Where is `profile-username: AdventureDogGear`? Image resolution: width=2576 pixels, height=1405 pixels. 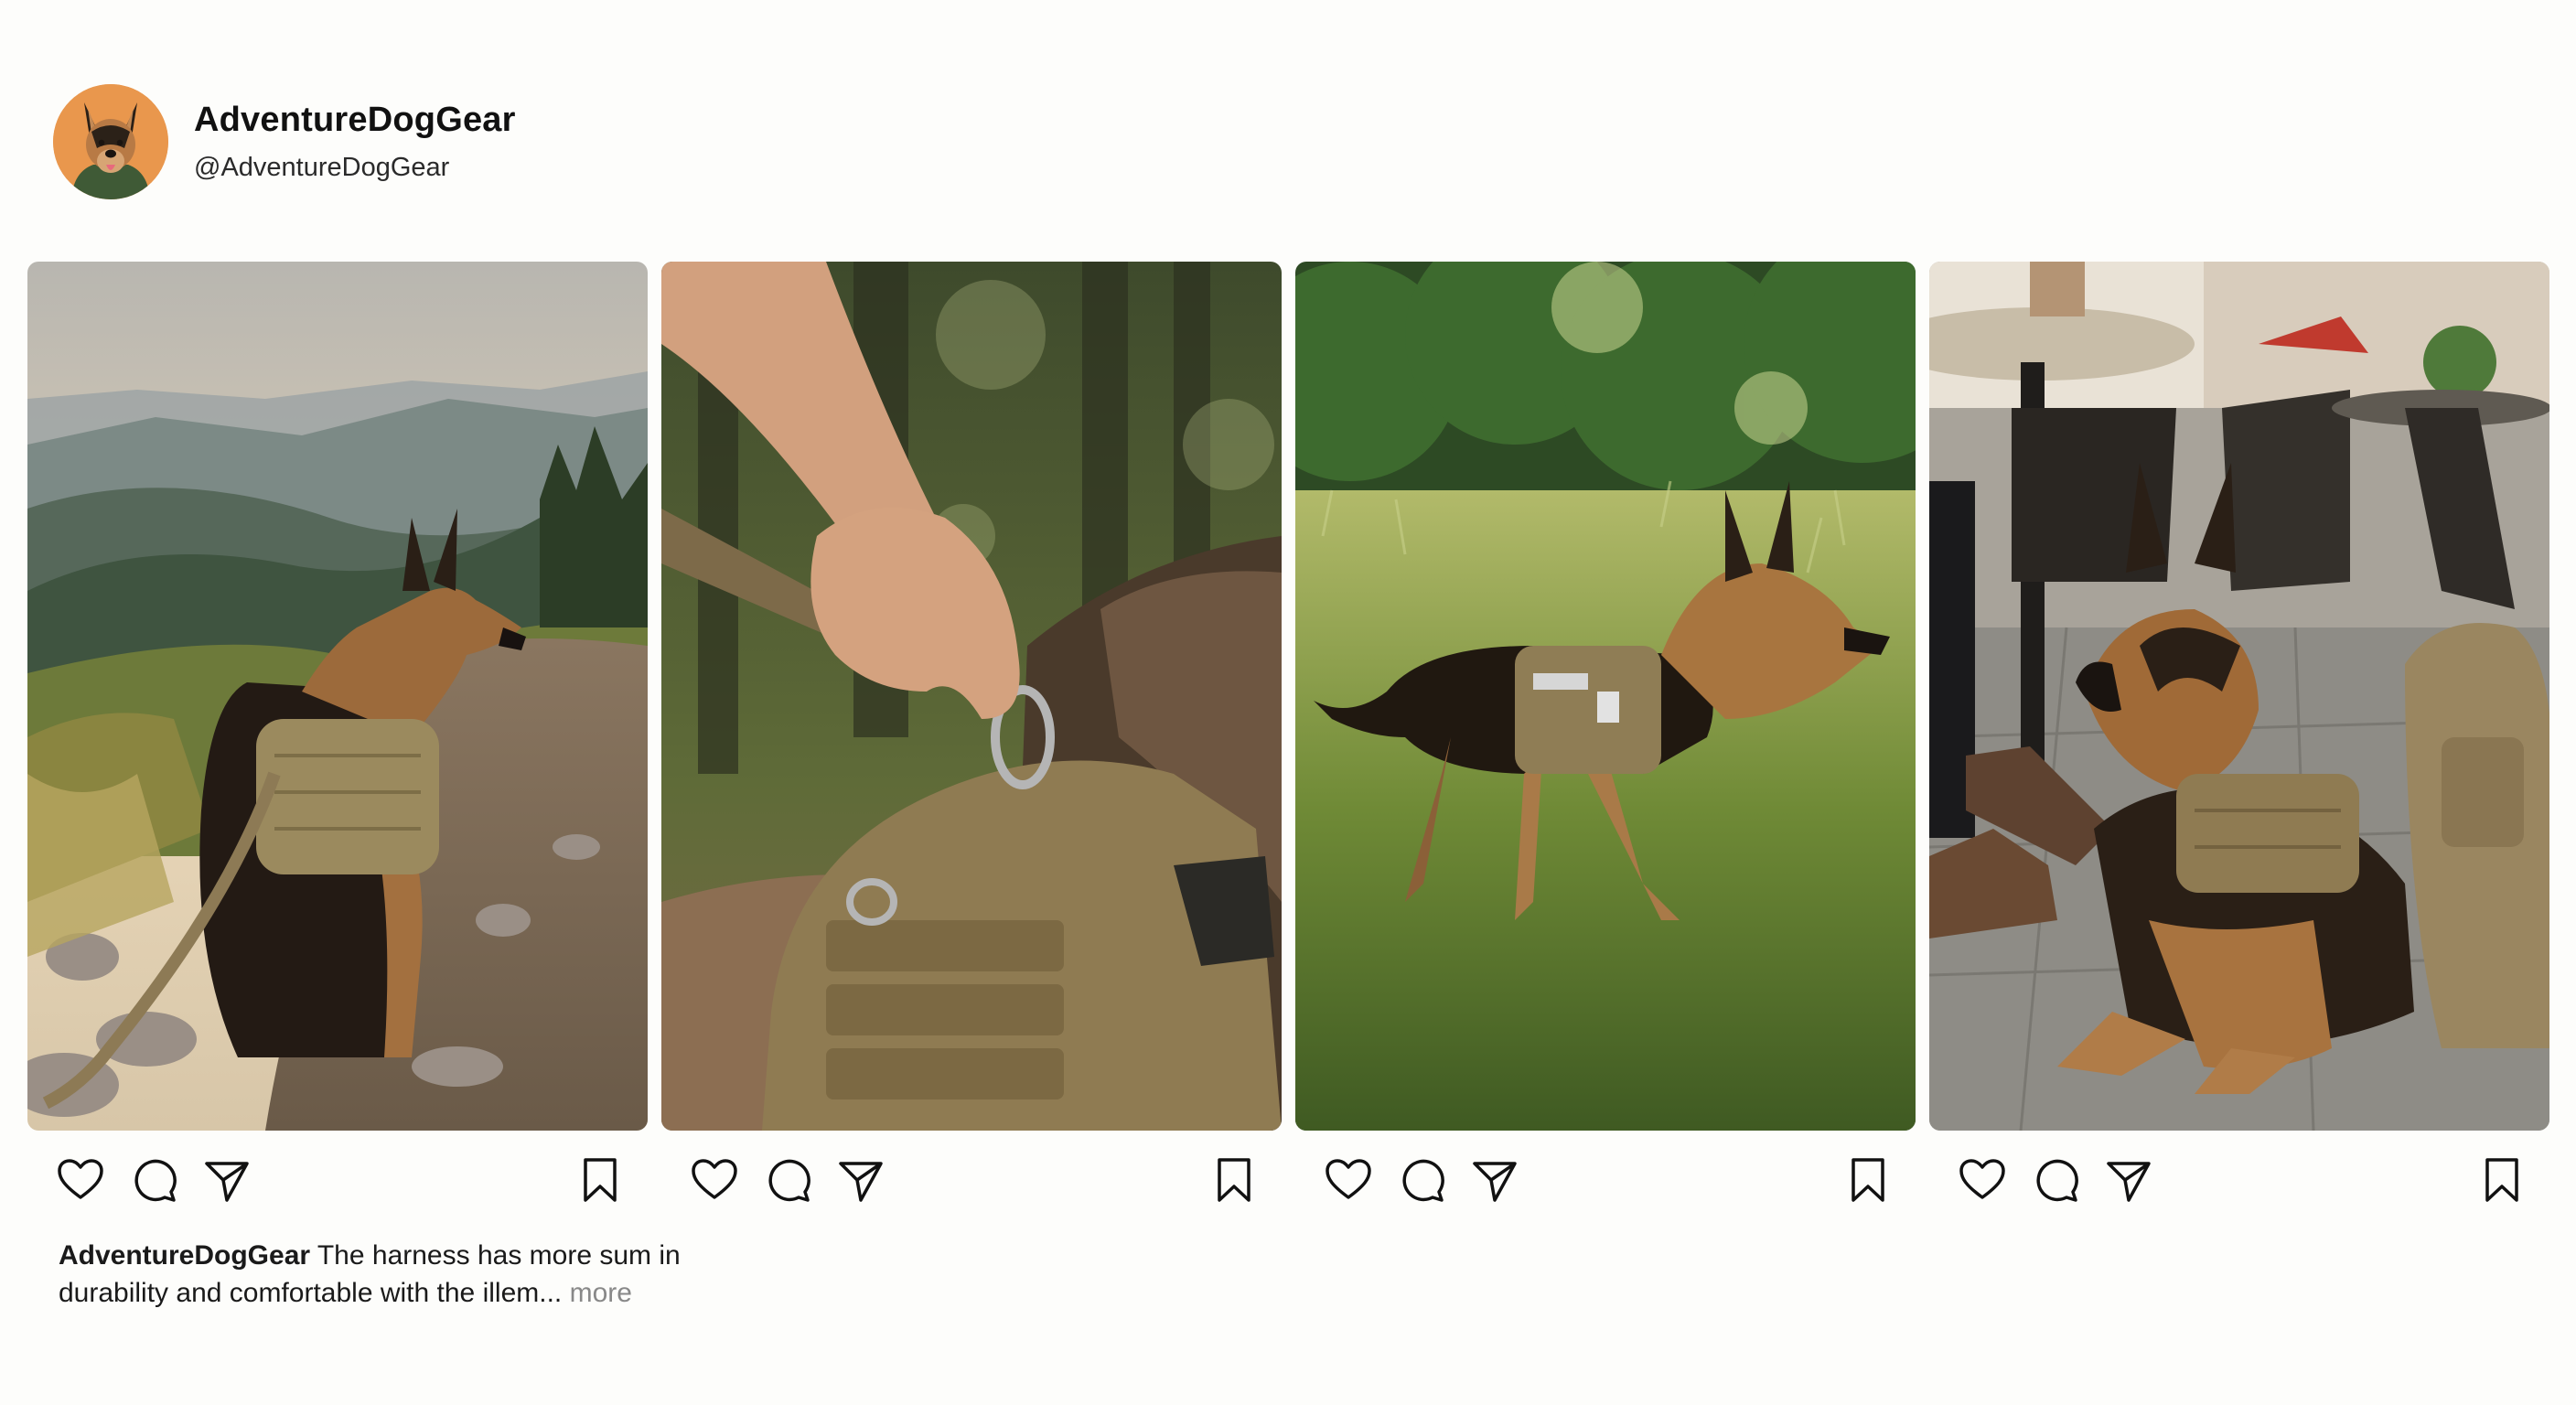
profile-username: AdventureDogGear is located at coordinates (355, 120).